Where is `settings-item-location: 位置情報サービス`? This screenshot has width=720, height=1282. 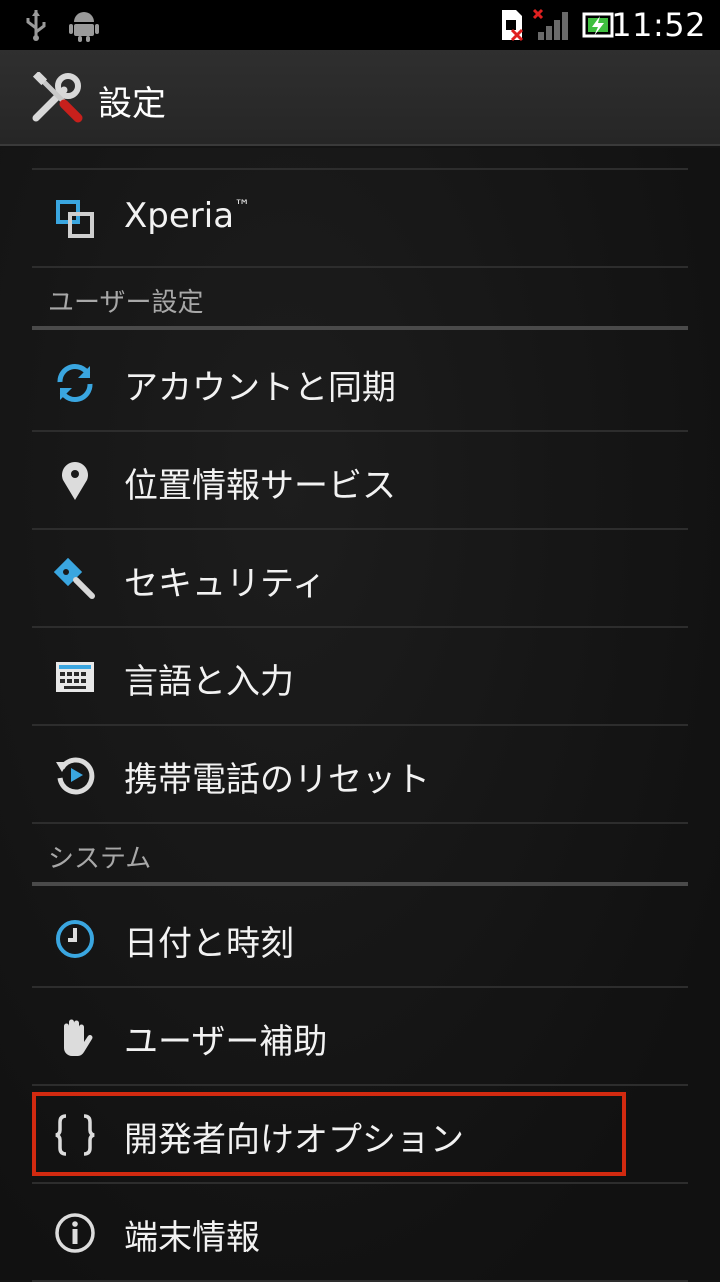 settings-item-location: 位置情報サービス is located at coordinates (360, 481).